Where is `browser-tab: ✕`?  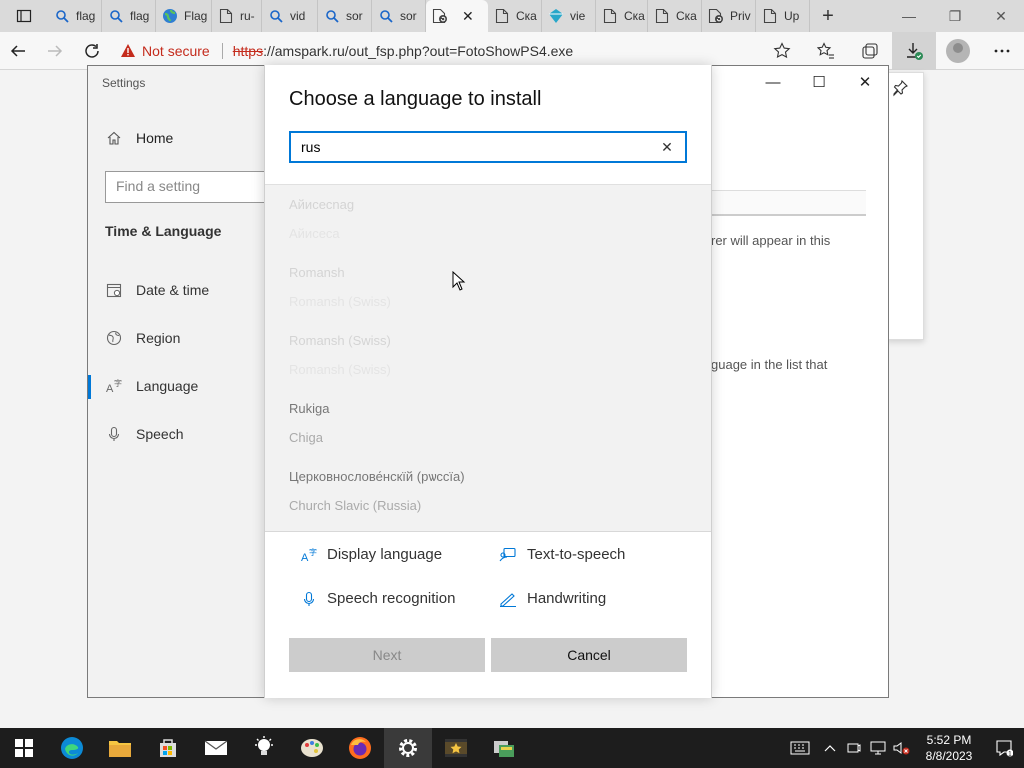 browser-tab: ✕ is located at coordinates (457, 16).